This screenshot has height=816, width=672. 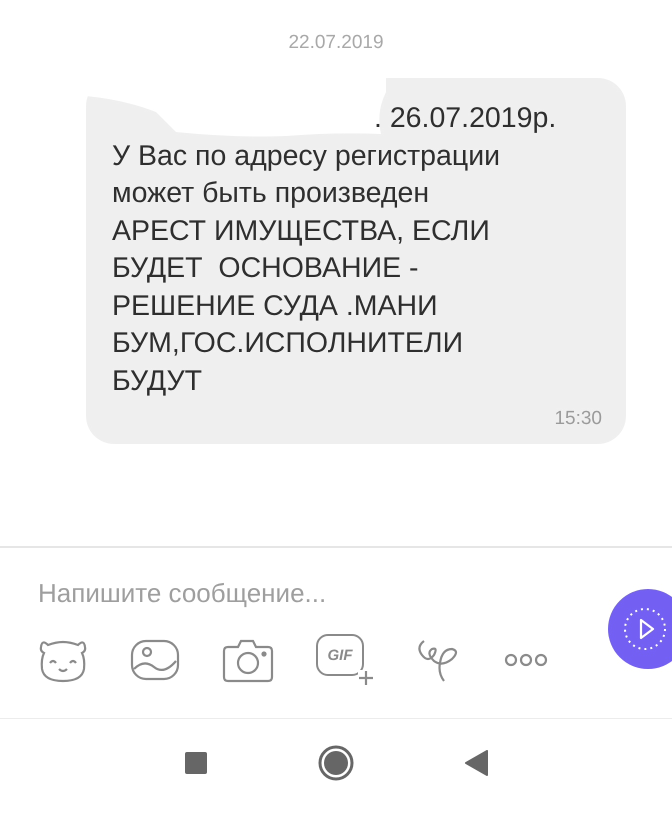 I want to click on back-icon, so click(x=476, y=763).